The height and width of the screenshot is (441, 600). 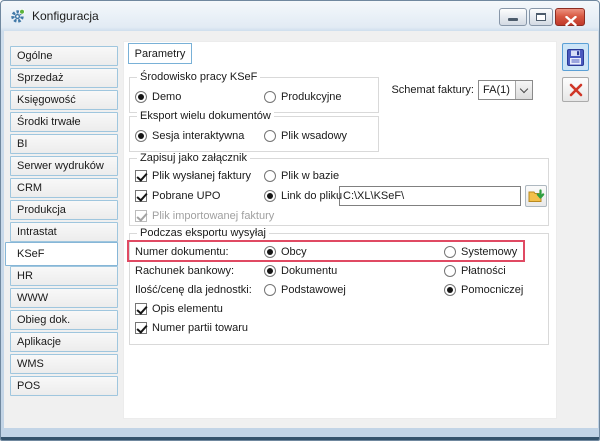 I want to click on maximize-icon, so click(x=541, y=17).